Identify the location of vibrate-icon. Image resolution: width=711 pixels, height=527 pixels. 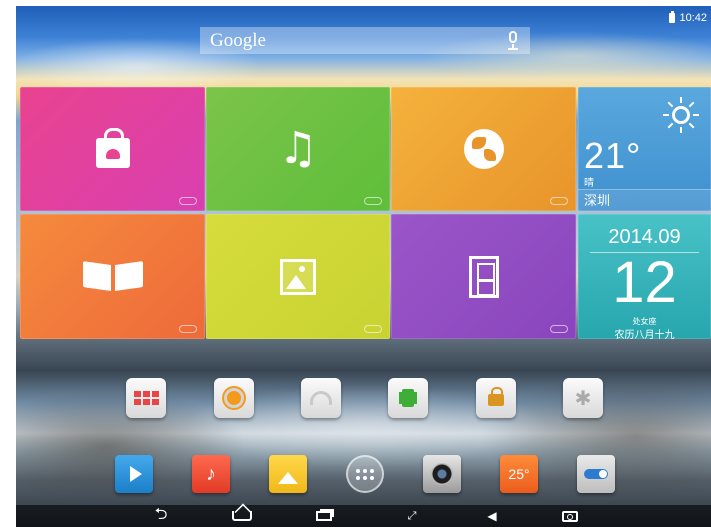
(408, 398).